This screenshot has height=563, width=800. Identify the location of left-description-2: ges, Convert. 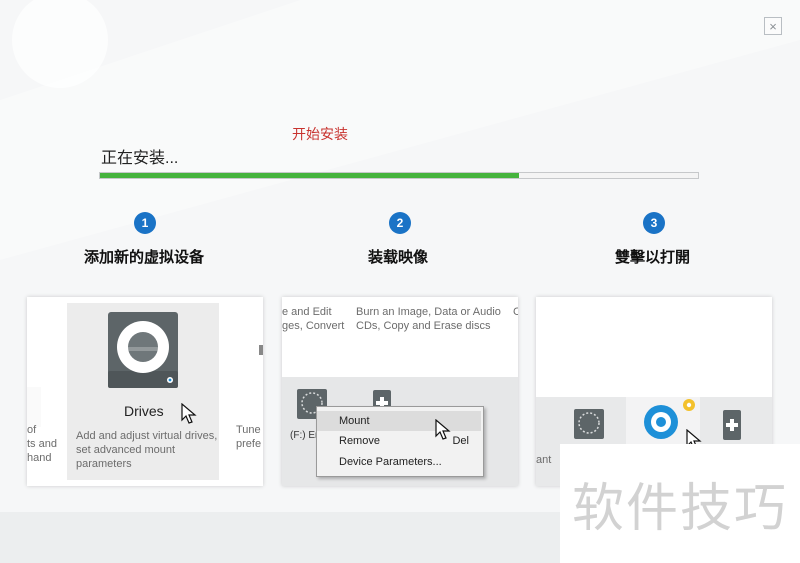
(313, 326).